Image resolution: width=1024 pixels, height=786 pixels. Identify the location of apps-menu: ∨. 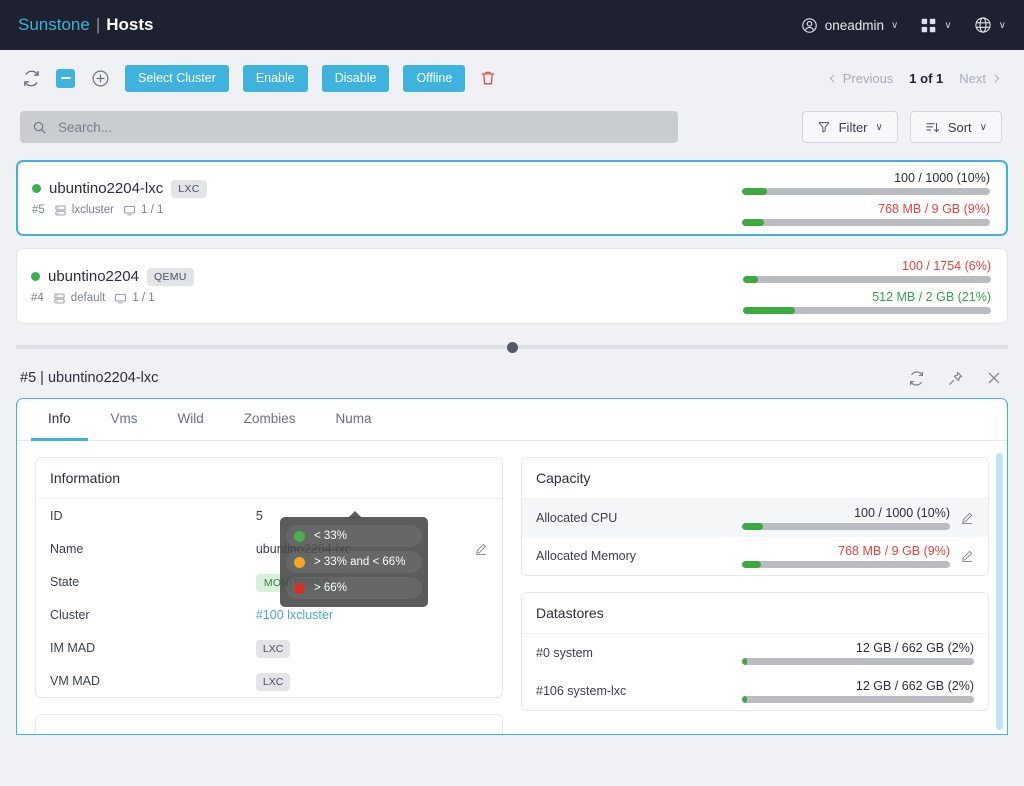
(936, 25).